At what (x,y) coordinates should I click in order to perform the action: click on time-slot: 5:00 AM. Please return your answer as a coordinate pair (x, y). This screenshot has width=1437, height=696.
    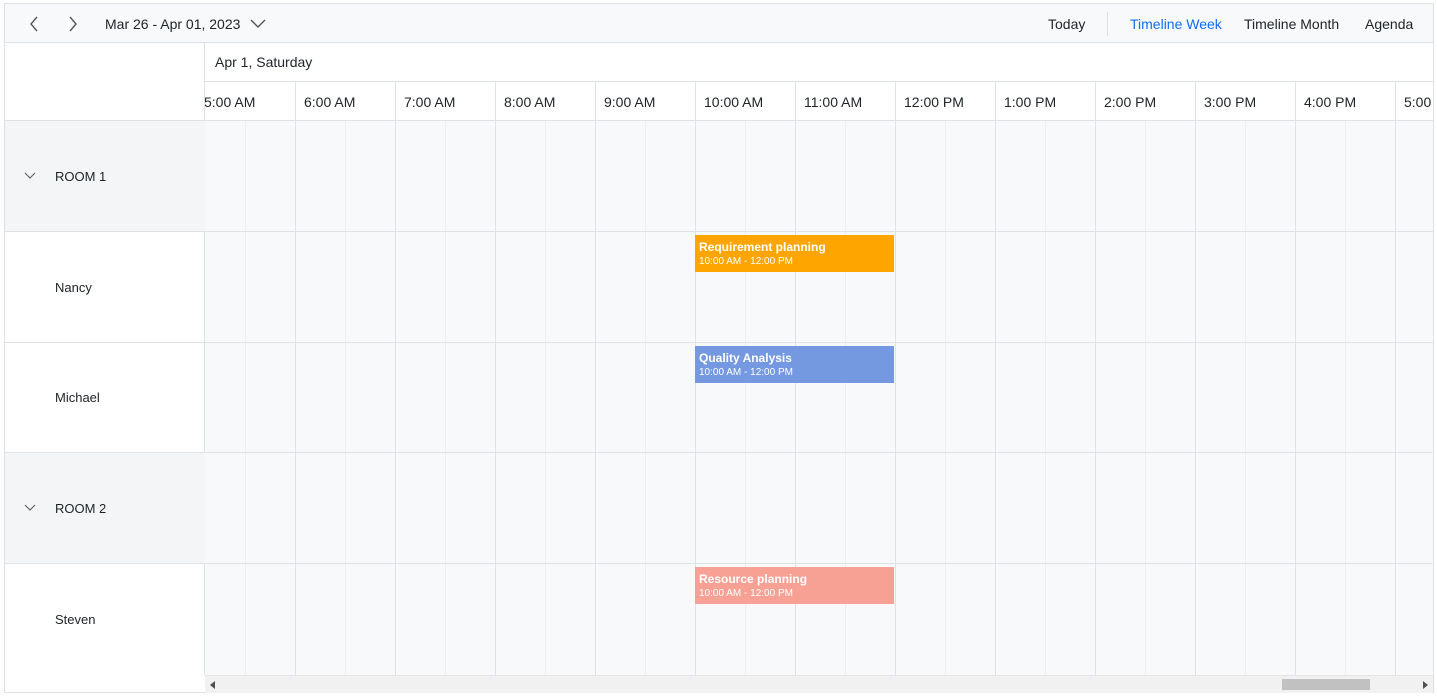
    Looking at the image, I should click on (250, 101).